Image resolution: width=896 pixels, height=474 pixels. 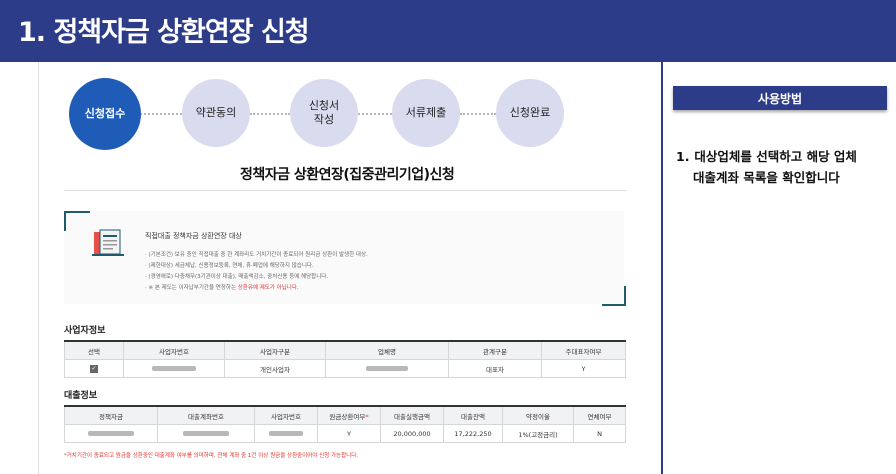 What do you see at coordinates (473, 415) in the screenshot?
I see `col-header: 대출잔액` at bounding box center [473, 415].